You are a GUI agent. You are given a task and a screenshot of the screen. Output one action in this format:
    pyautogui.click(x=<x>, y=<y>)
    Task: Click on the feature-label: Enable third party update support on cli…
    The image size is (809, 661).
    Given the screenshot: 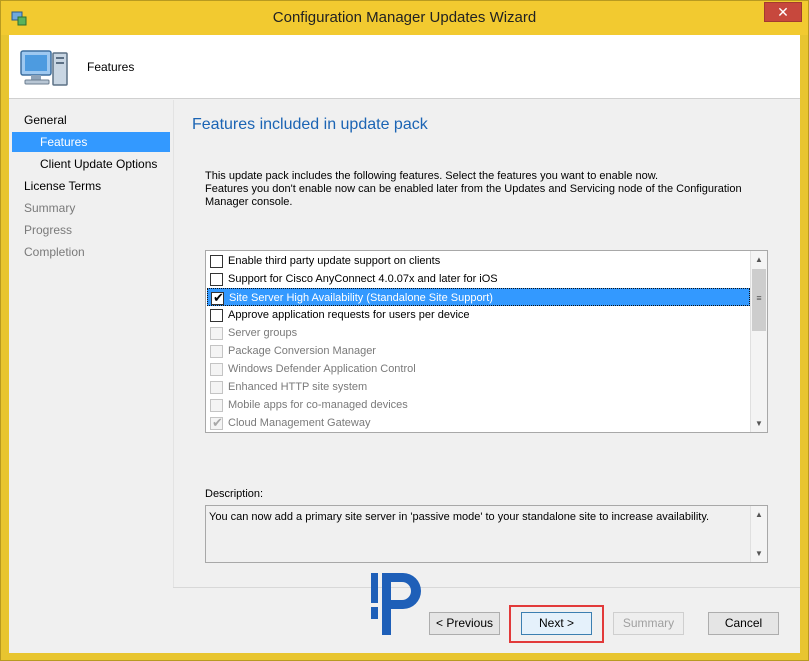 What is the action you would take?
    pyautogui.click(x=334, y=261)
    